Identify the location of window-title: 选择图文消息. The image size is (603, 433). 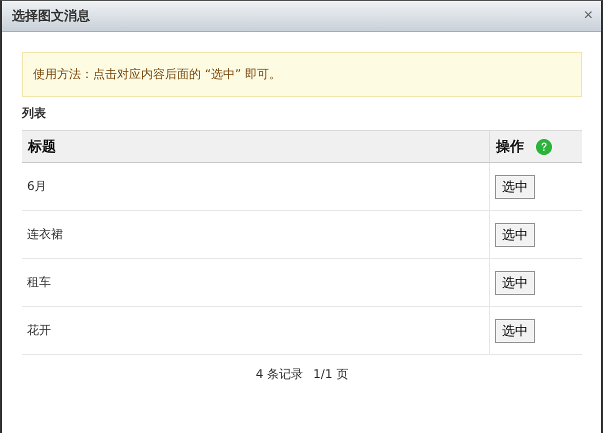
(51, 16).